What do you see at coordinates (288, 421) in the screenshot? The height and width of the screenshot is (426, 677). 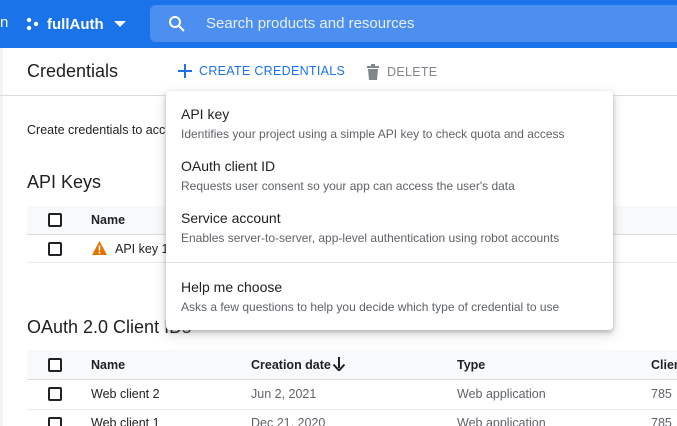 I see `creation-date: Dec 21, 2020` at bounding box center [288, 421].